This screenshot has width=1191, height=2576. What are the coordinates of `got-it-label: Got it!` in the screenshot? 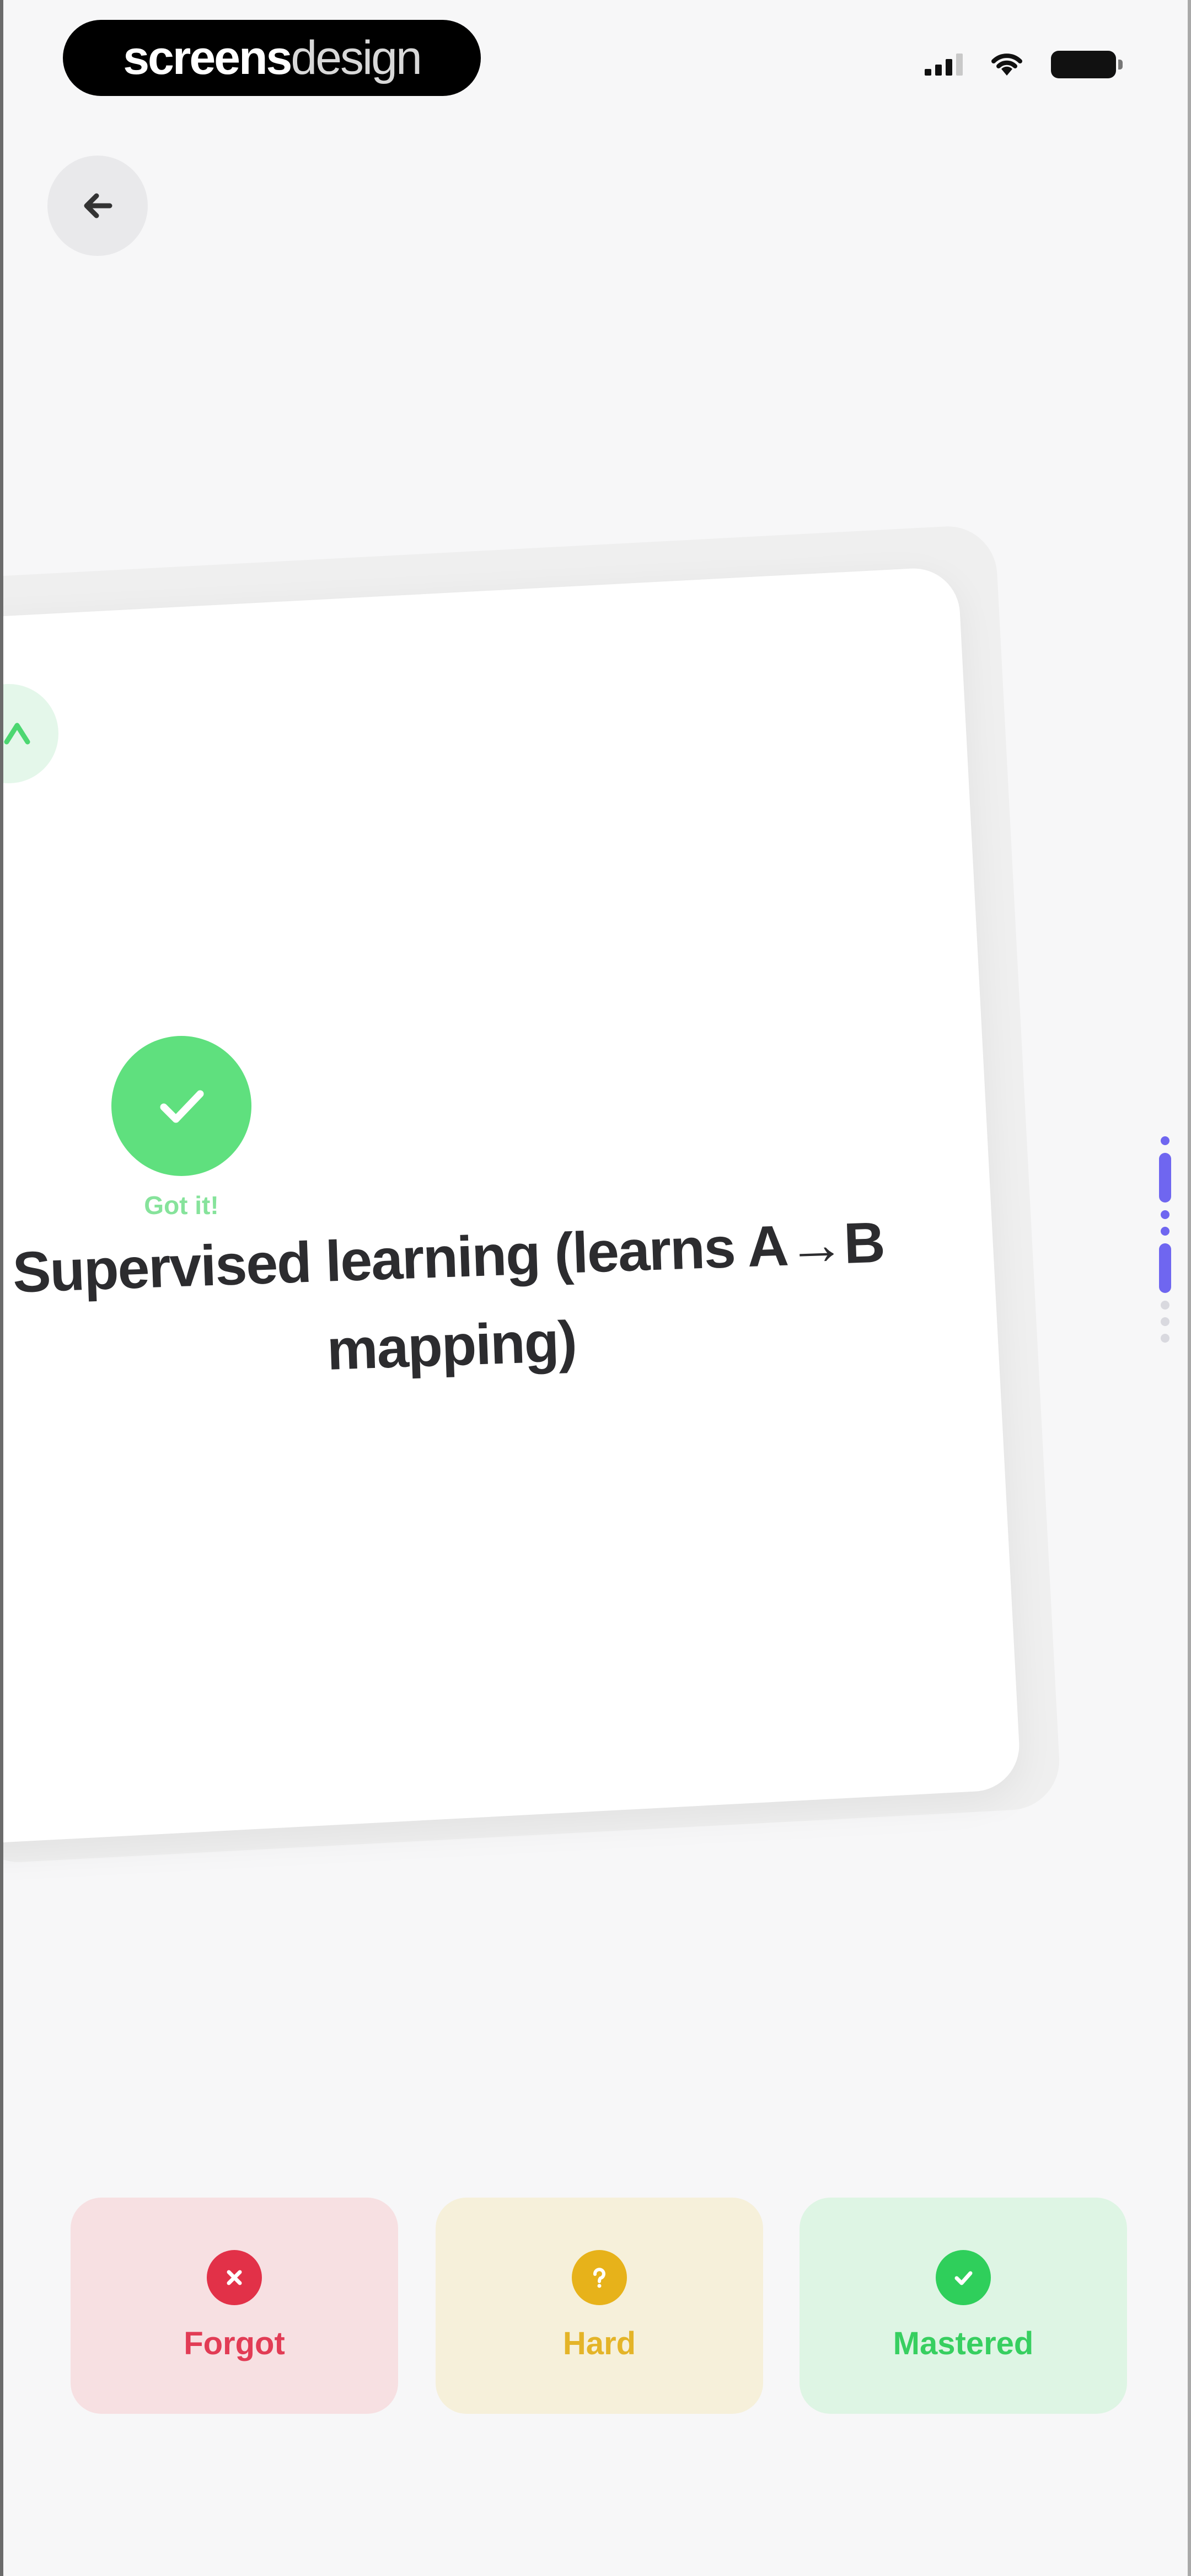 It's located at (181, 1205).